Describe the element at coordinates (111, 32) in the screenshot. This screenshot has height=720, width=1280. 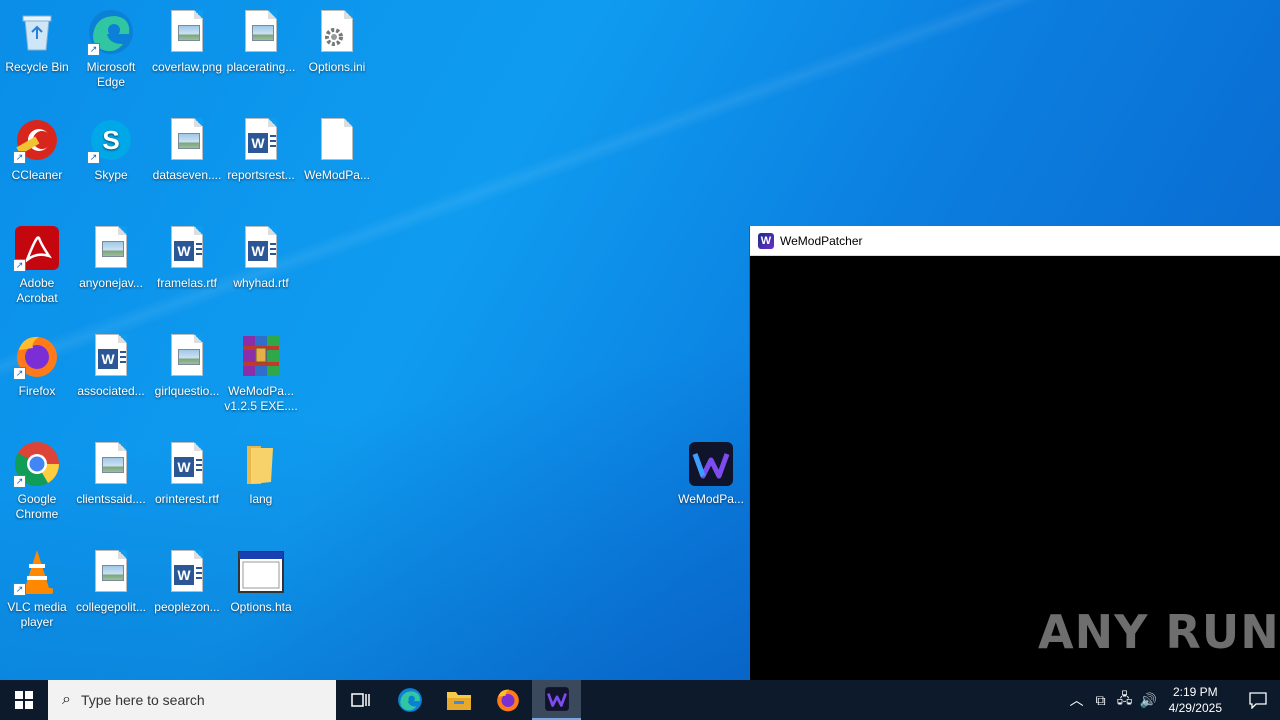
I see `edge-icon: ↗` at that location.